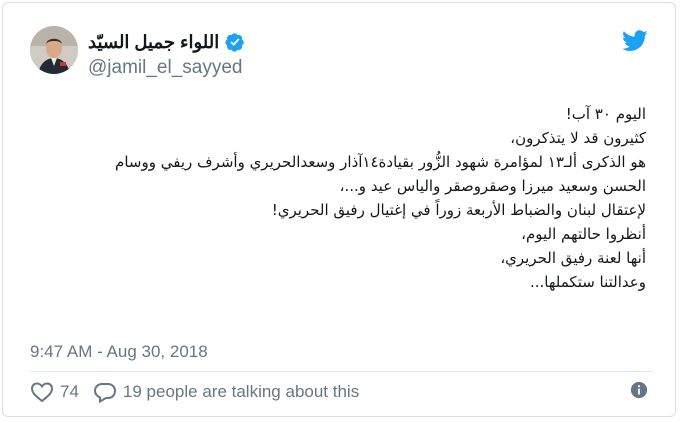 This screenshot has height=423, width=682. I want to click on tweet-line: أنها لعنة رفيق الحريري،, so click(573, 258).